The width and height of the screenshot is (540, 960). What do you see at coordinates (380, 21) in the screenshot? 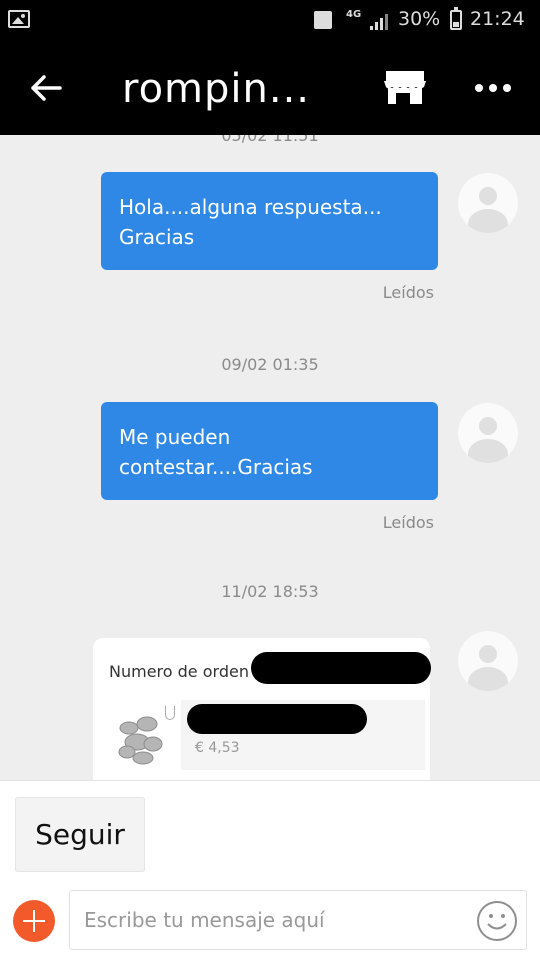
I see `signal-icon` at bounding box center [380, 21].